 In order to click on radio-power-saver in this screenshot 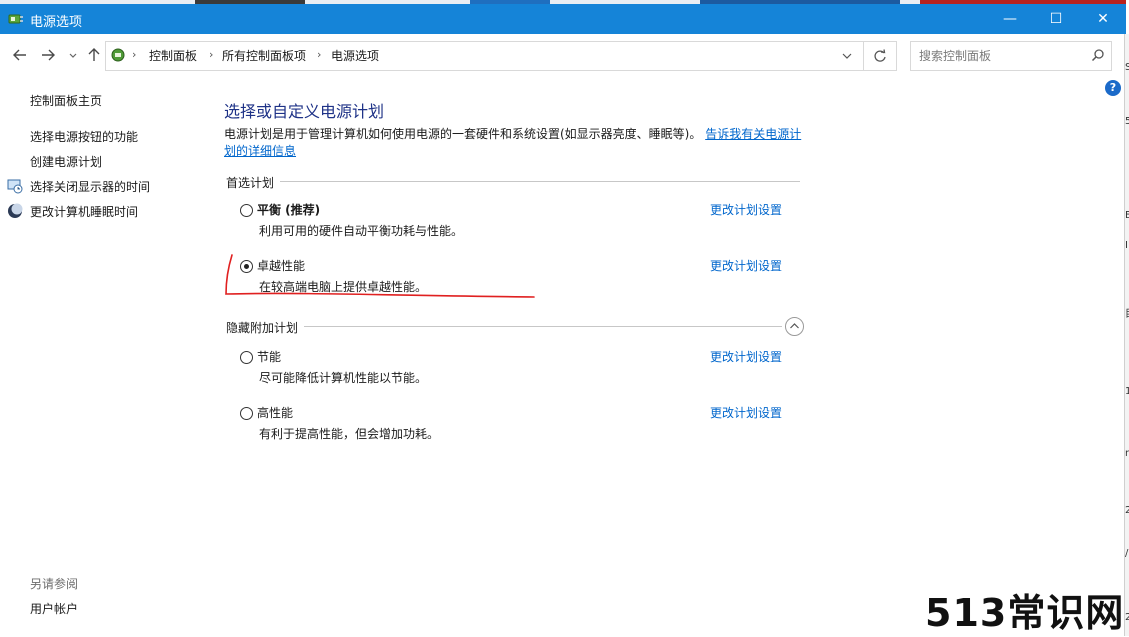, I will do `click(246, 357)`.